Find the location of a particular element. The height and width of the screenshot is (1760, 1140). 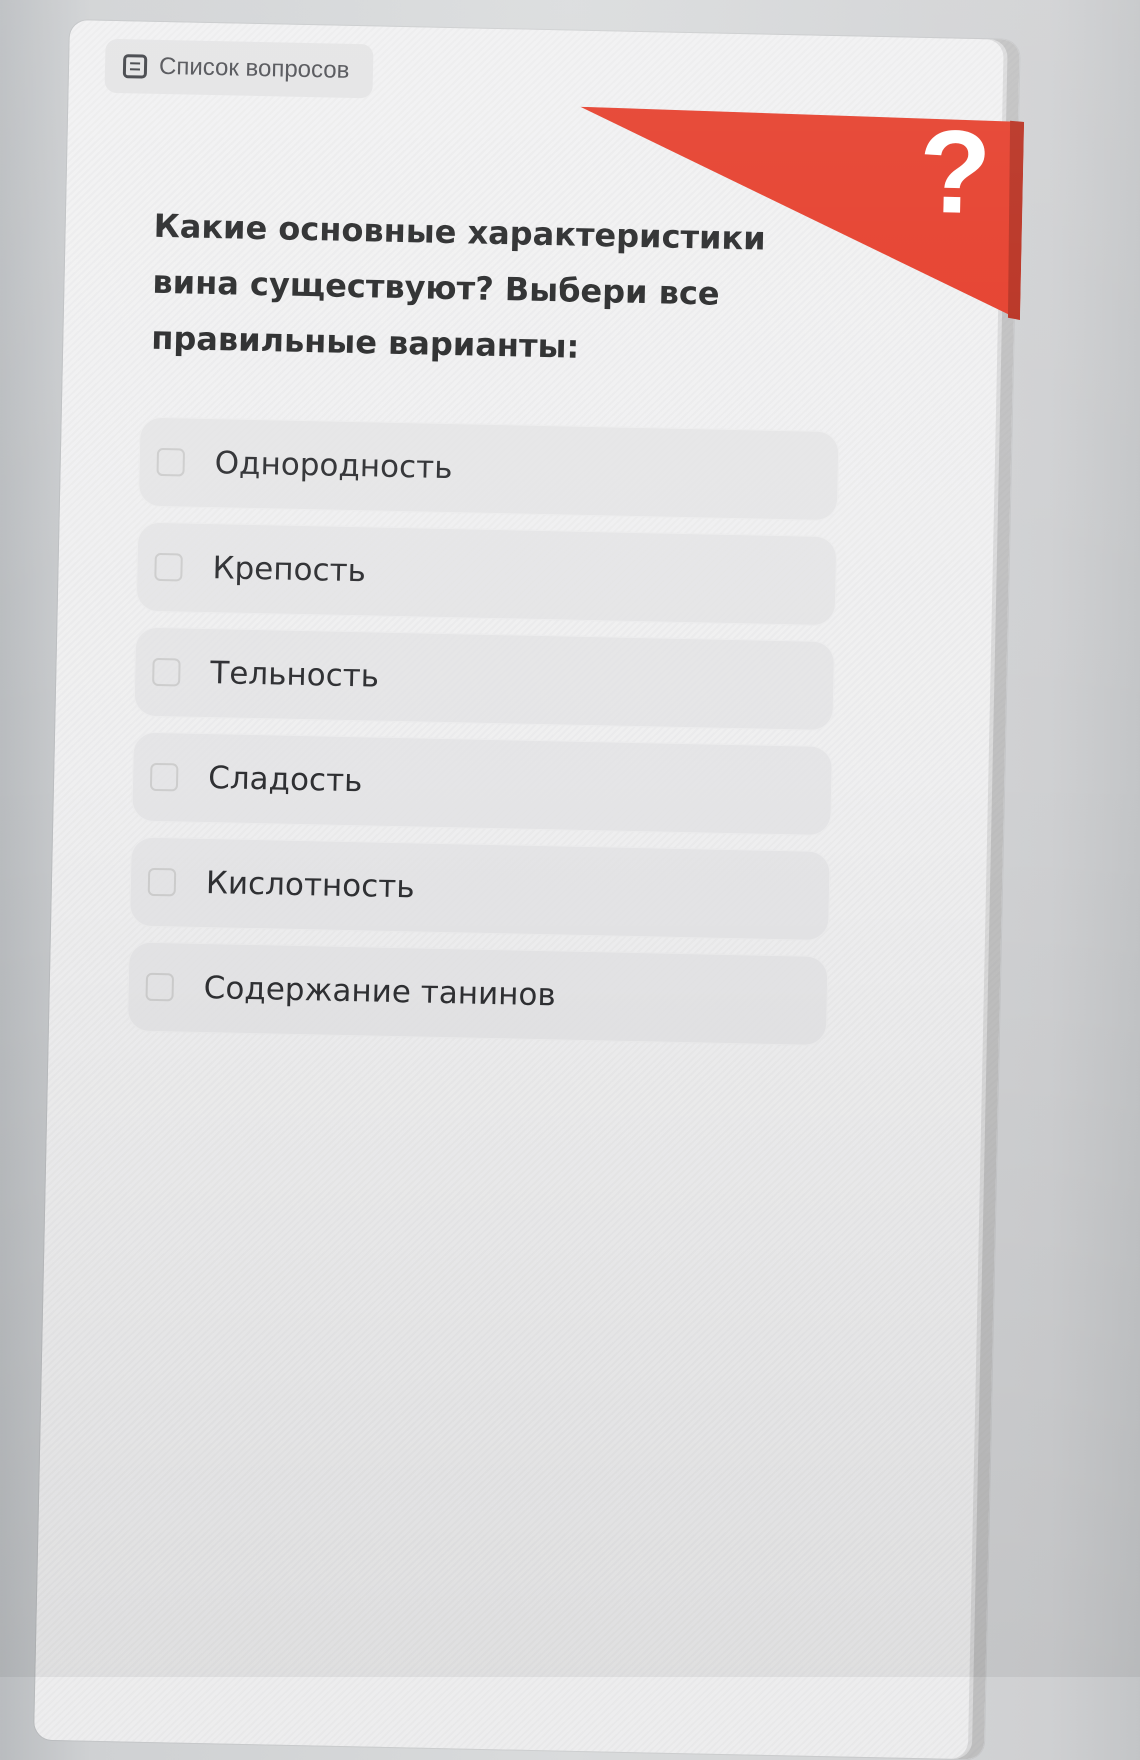

question-mark-glyph: ? is located at coordinates (955, 173).